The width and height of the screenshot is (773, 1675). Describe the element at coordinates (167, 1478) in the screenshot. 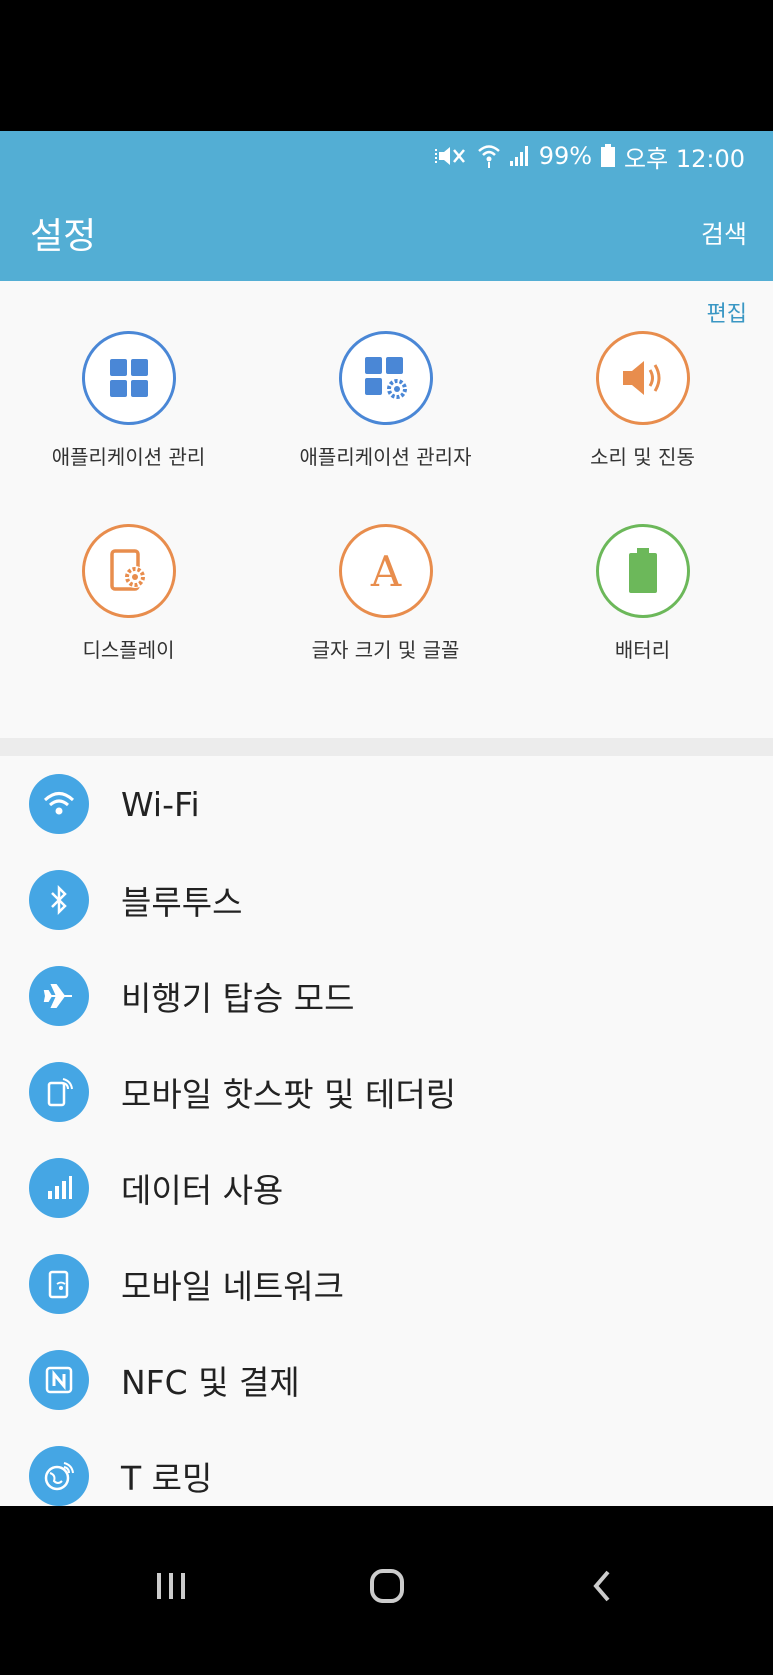

I see `list-item-label: T 로밍` at that location.